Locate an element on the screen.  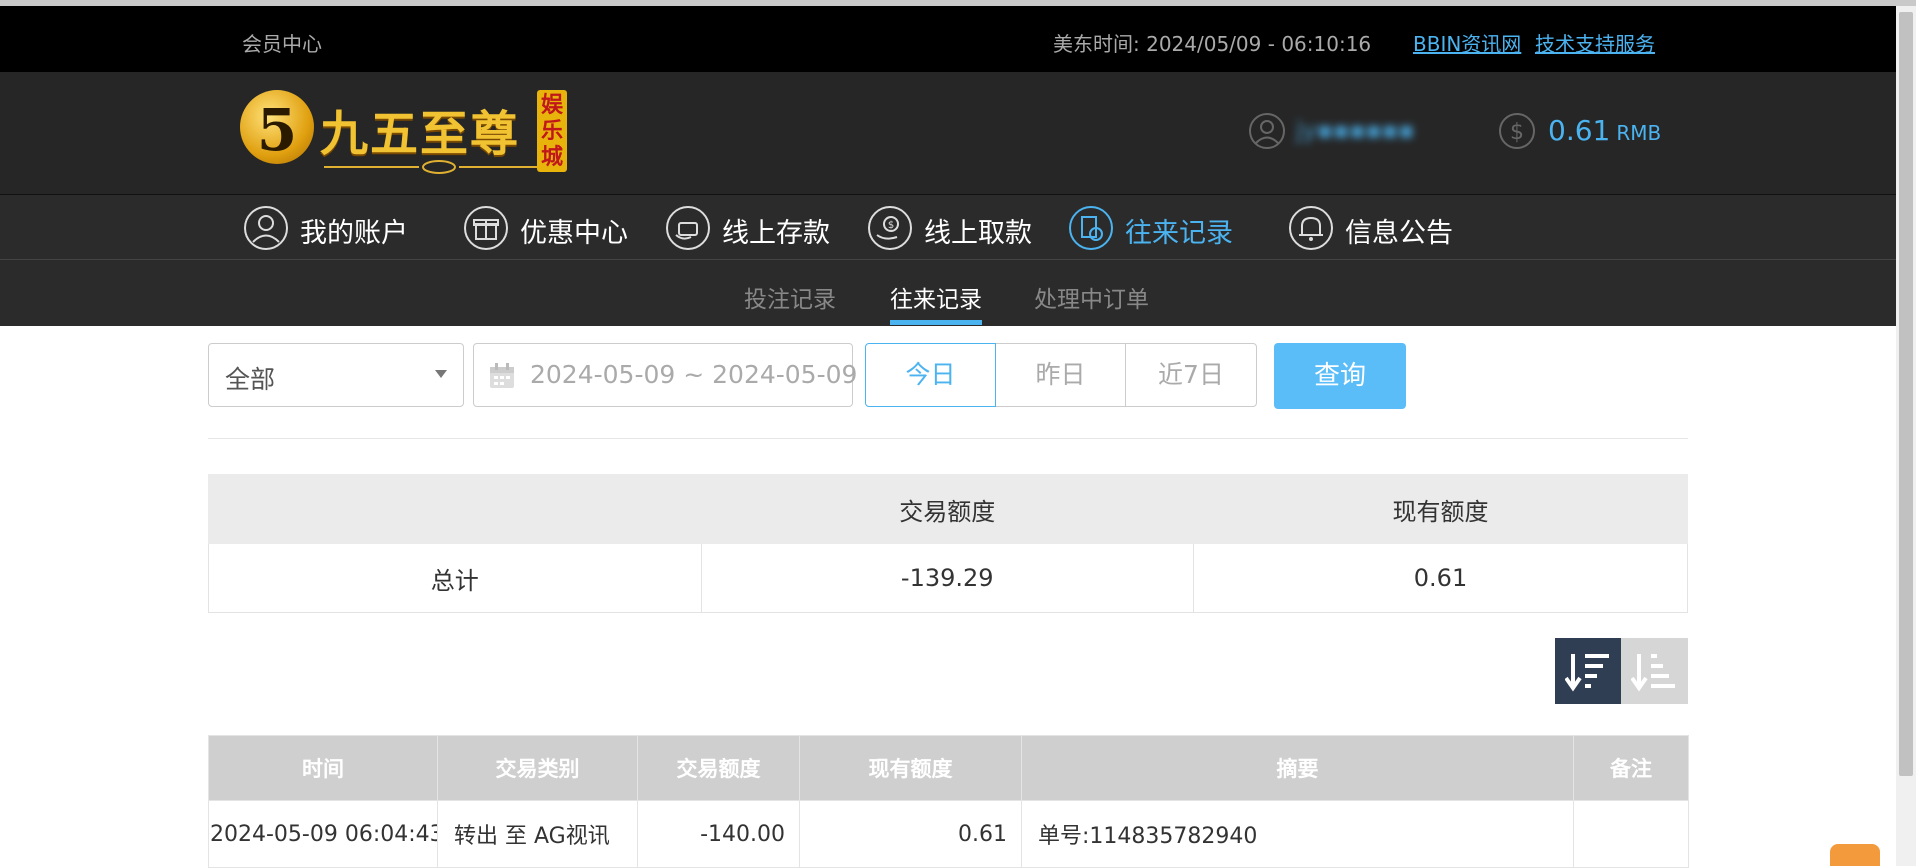
quick-date-group: 今日 昨日 近7日 is located at coordinates (1061, 375).